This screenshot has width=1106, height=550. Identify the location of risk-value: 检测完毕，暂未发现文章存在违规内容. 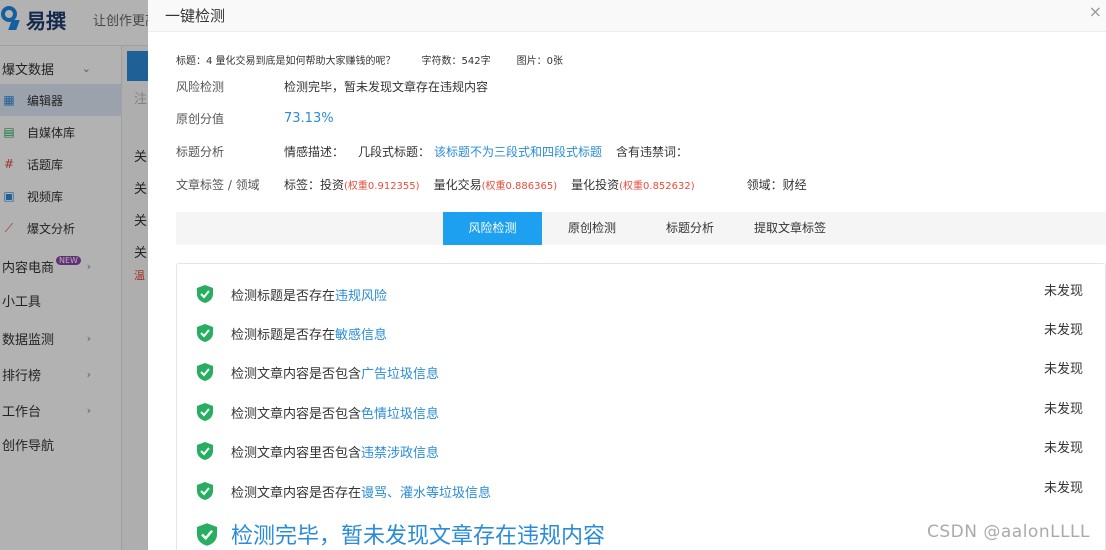
(386, 87).